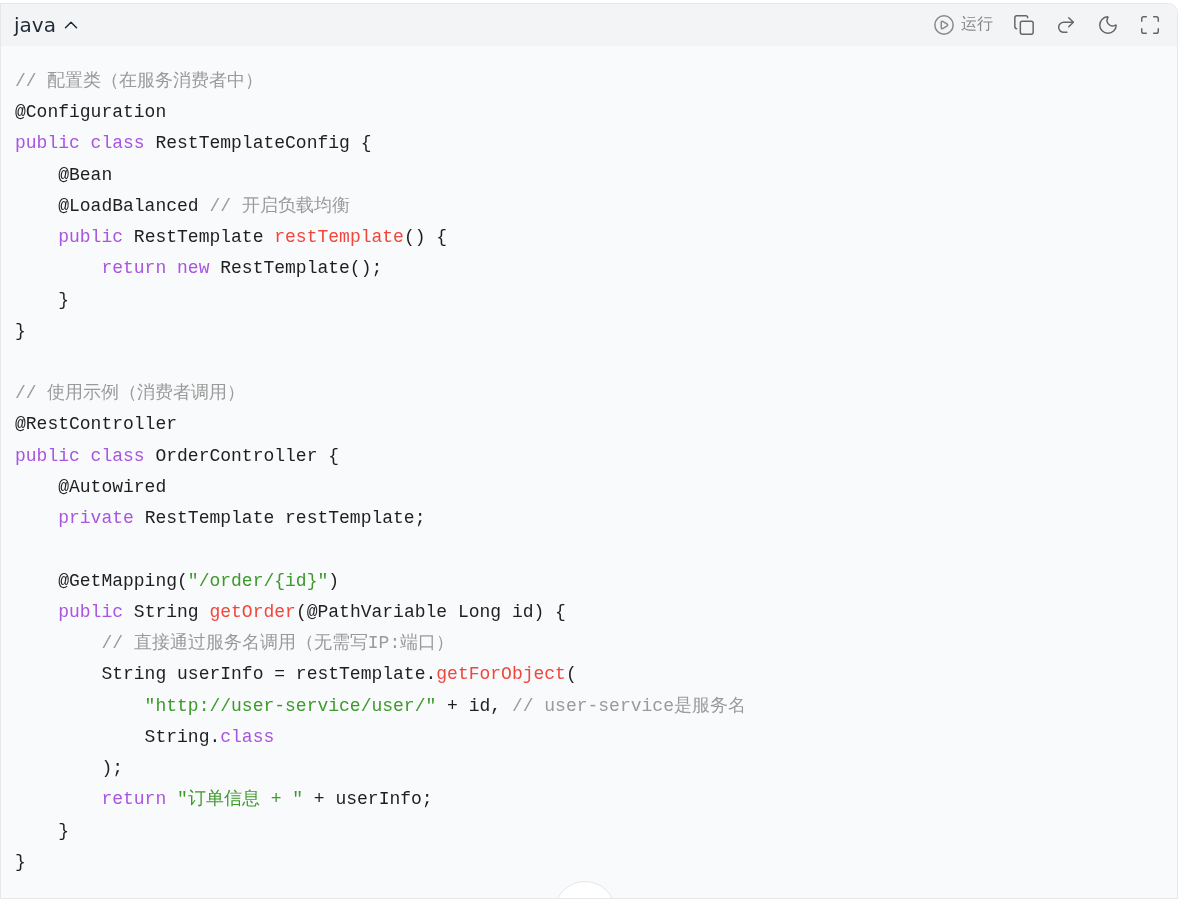 The image size is (1193, 899). I want to click on code-line: private RestTemplate restTemplate;, so click(242, 519).